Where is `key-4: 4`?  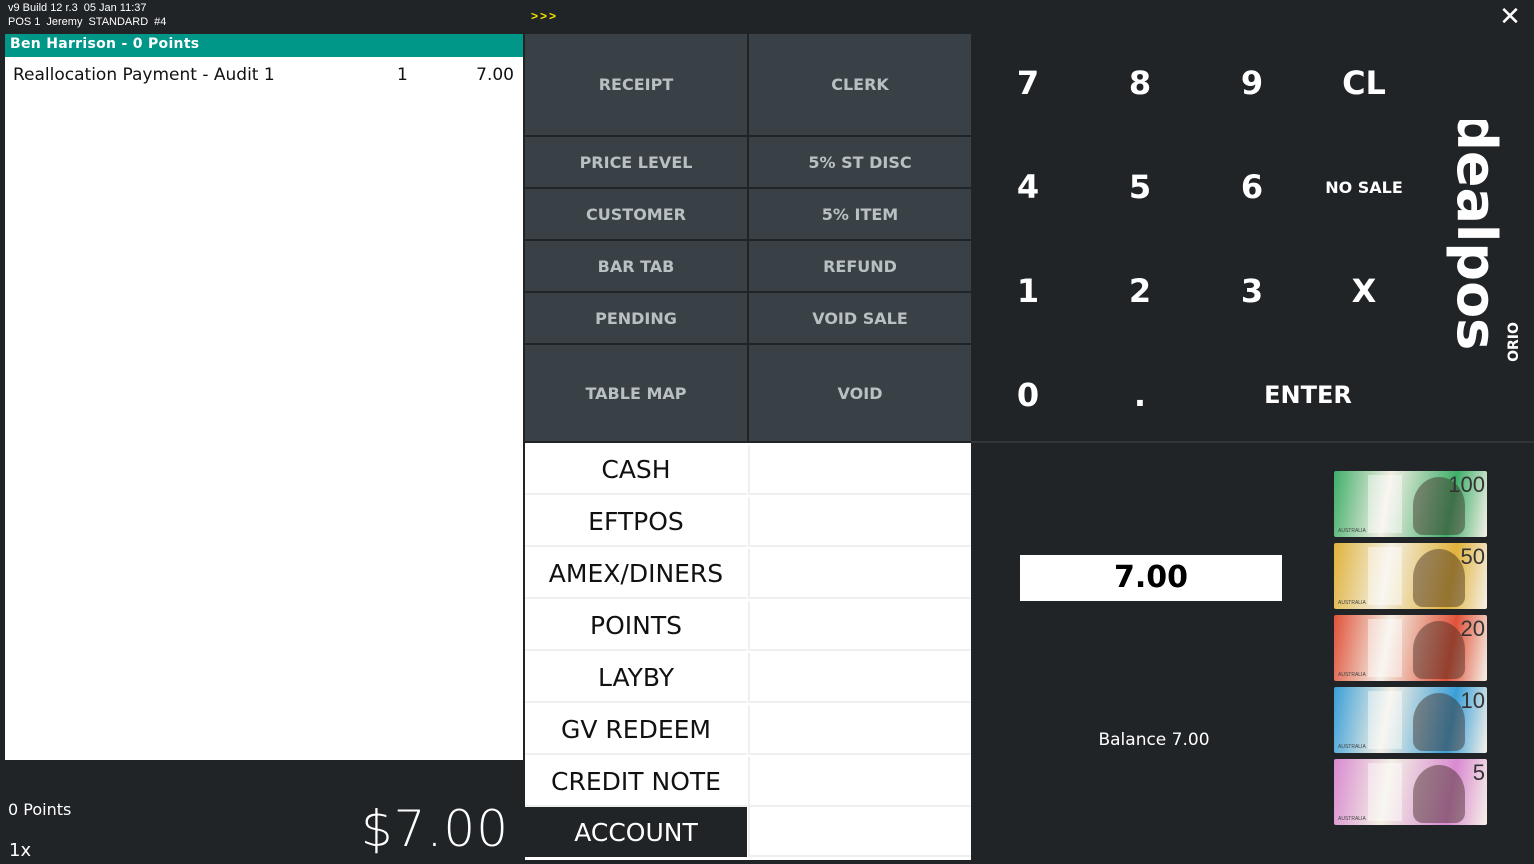
key-4: 4 is located at coordinates (1028, 187).